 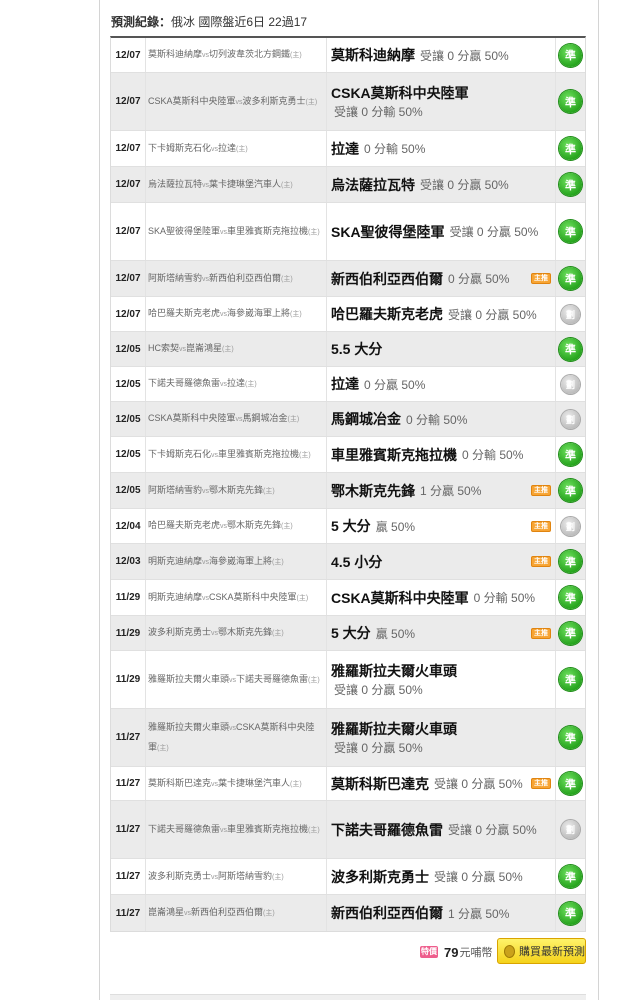 I want to click on away-team: 崑崙鴻星, so click(x=204, y=348).